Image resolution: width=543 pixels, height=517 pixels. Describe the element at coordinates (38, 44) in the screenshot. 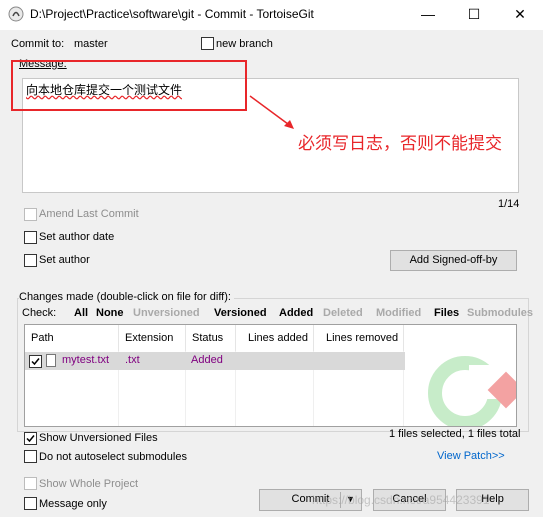

I see `commit-to-label: Commit to:` at that location.